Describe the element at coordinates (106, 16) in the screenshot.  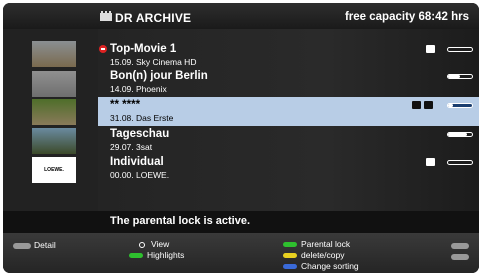
I see `film-archive-icon` at that location.